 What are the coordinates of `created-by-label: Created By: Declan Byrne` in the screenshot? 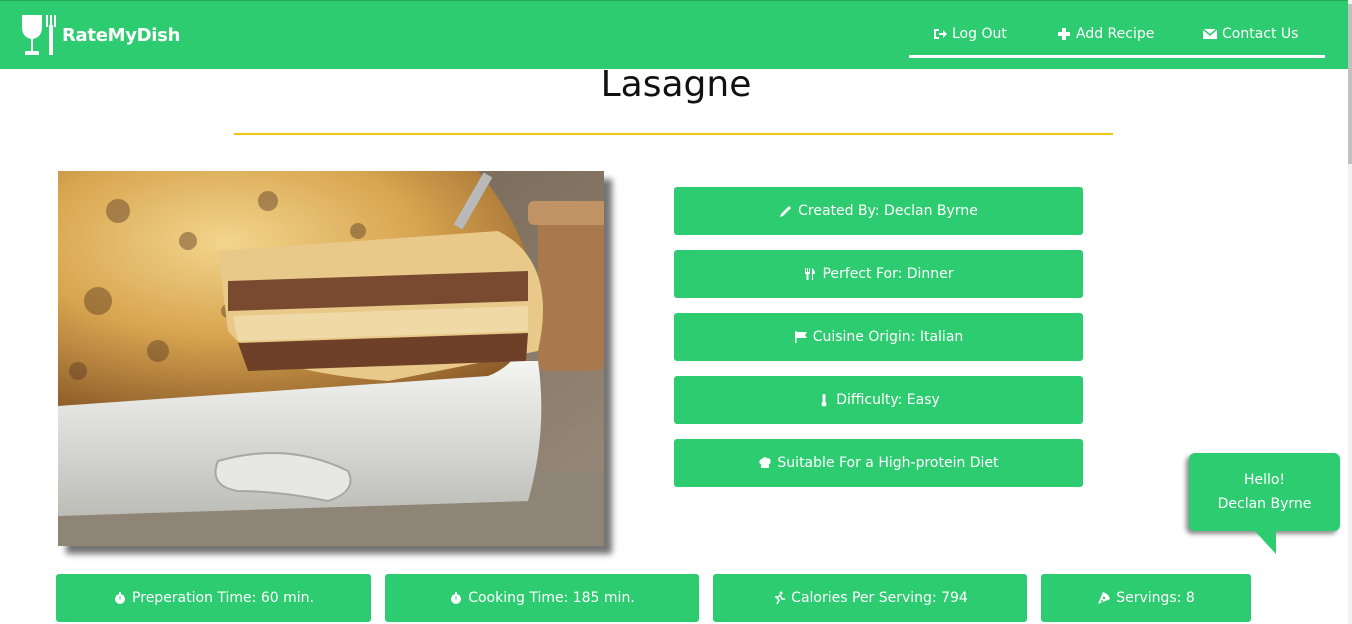 It's located at (888, 211).